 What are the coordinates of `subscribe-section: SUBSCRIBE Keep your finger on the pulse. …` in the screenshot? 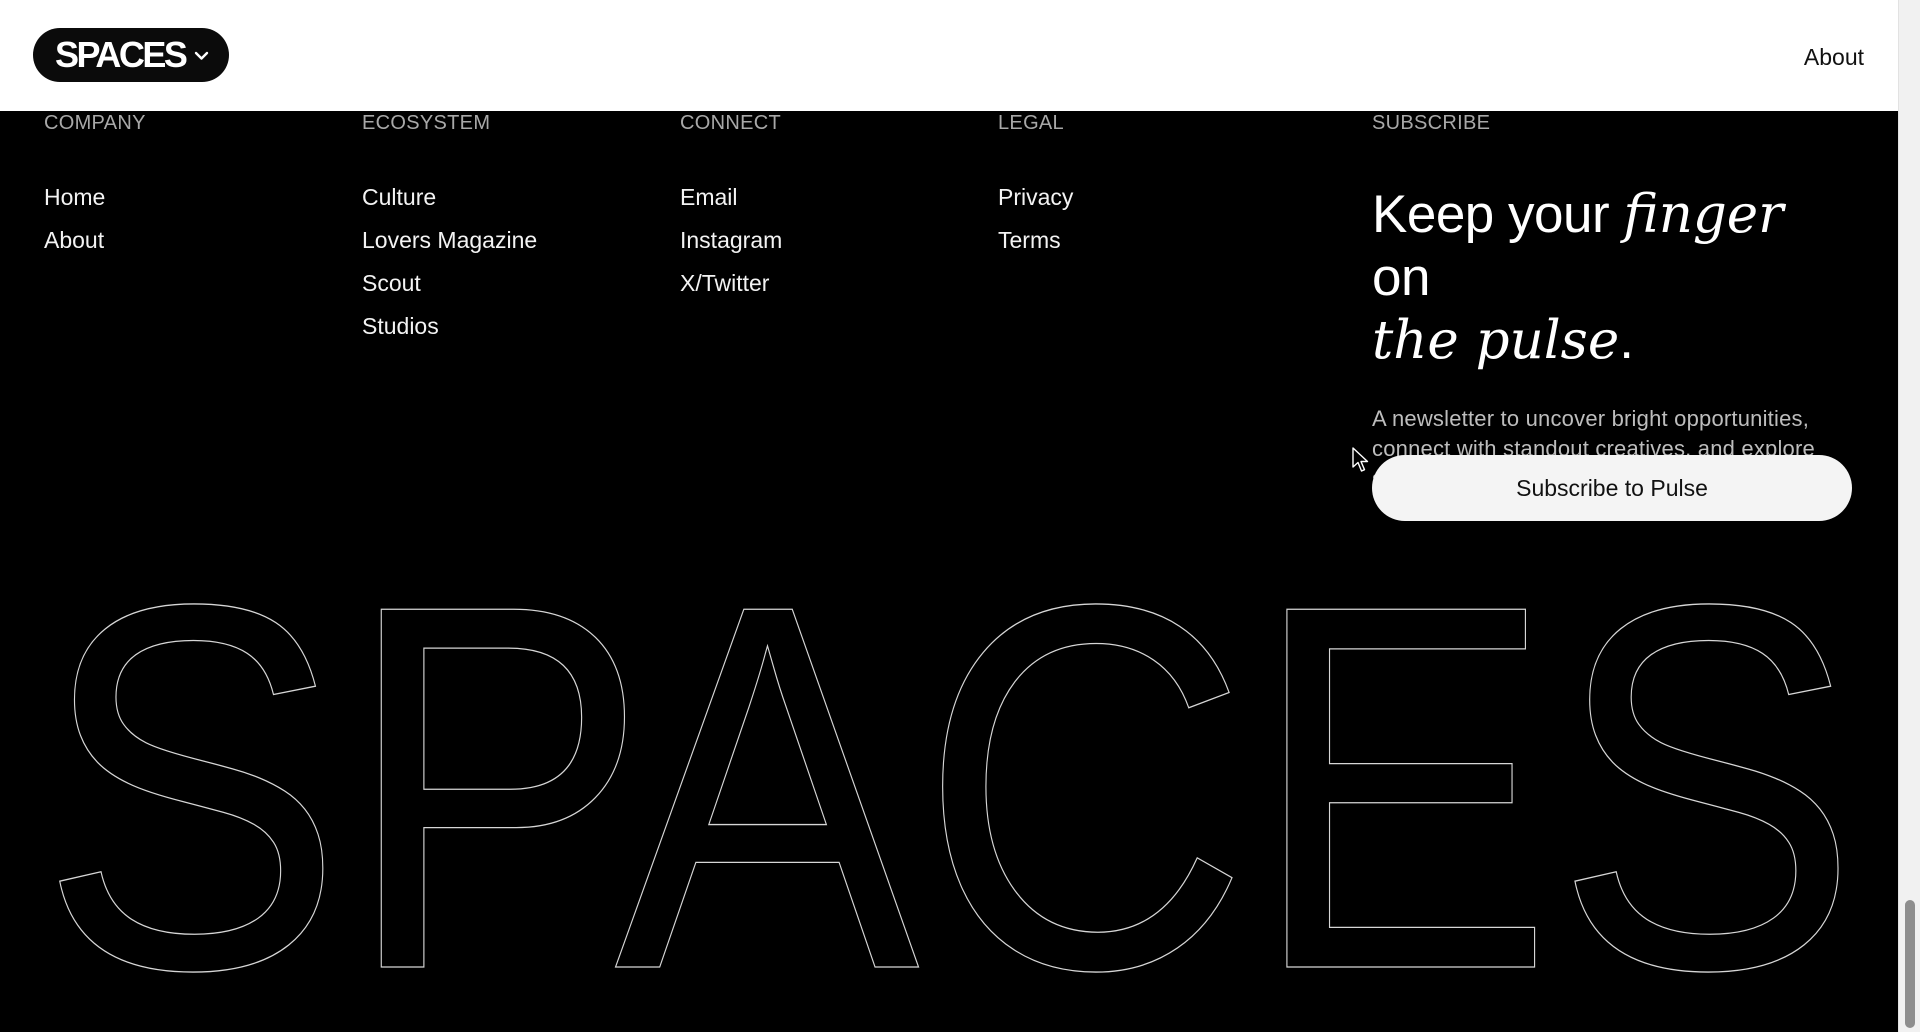 It's located at (1612, 316).